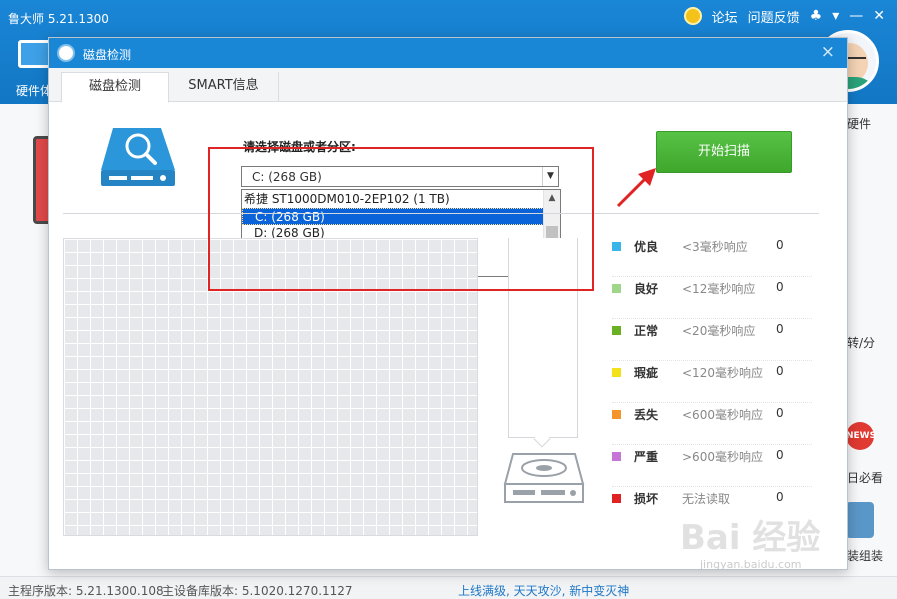 Image resolution: width=897 pixels, height=599 pixels. Describe the element at coordinates (257, 591) in the screenshot. I see `db-version: 主设备库版本: 5.1020.1270.1127` at that location.